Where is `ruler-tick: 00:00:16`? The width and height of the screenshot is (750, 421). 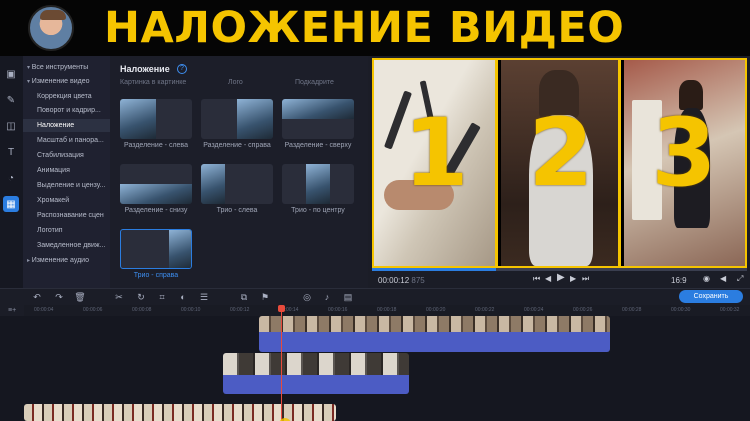 ruler-tick: 00:00:16 is located at coordinates (338, 310).